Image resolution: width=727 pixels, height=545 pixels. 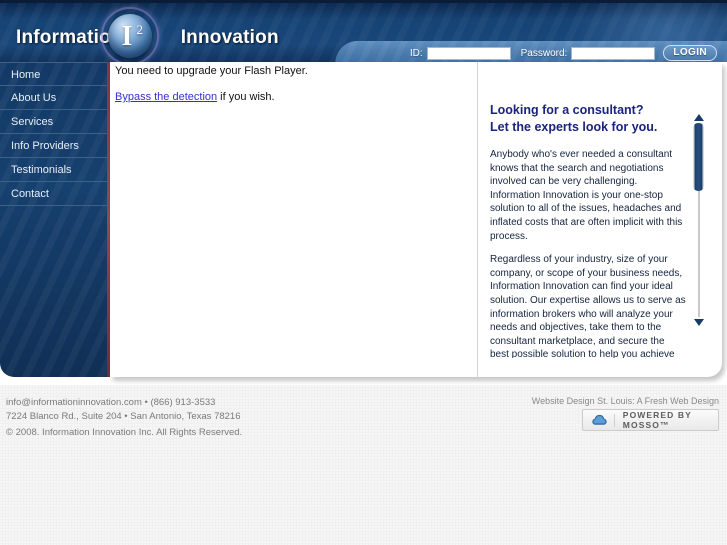 I want to click on sidebar-item-services: Services, so click(x=53, y=122).